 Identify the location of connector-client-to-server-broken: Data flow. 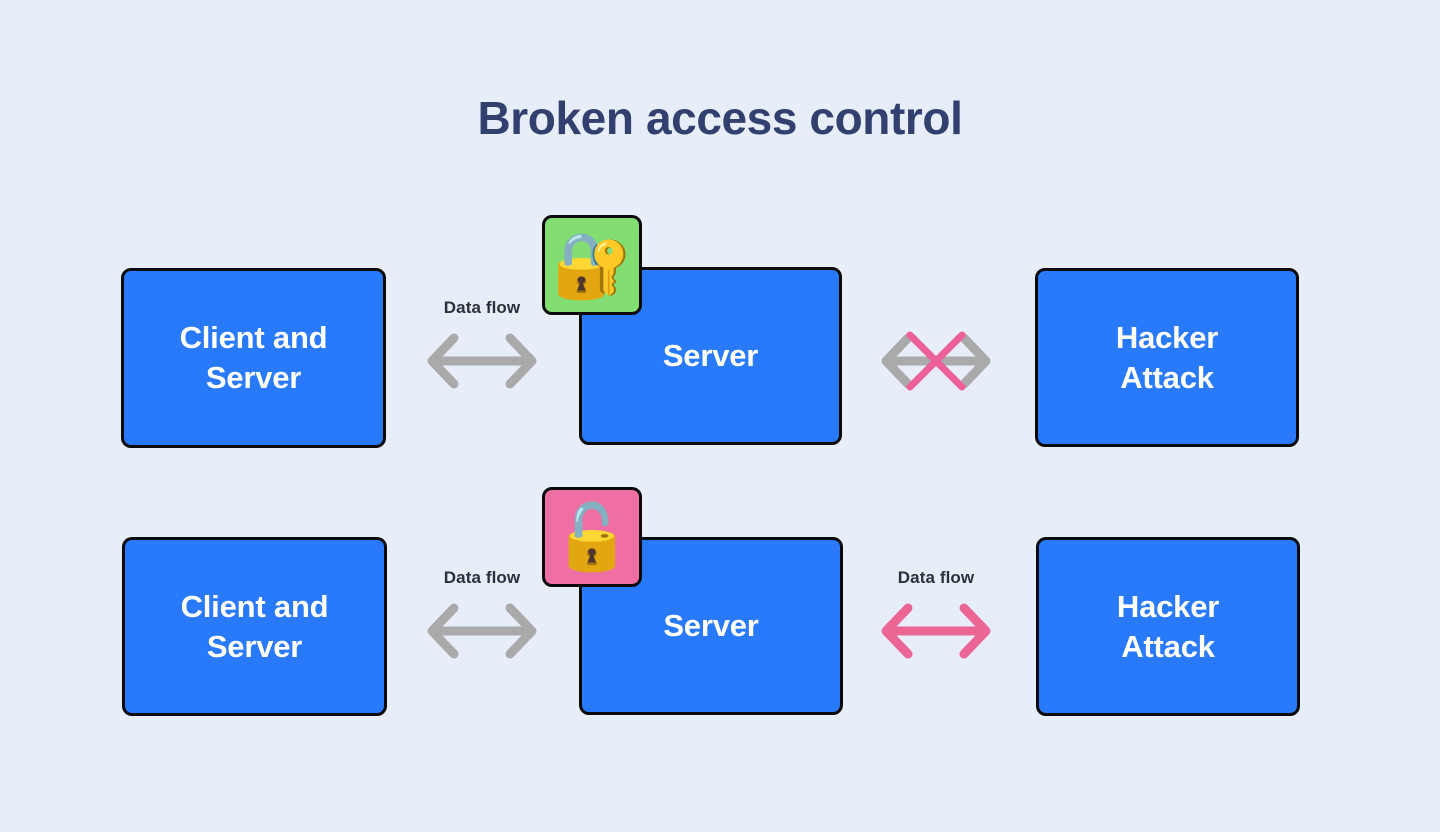
(482, 621).